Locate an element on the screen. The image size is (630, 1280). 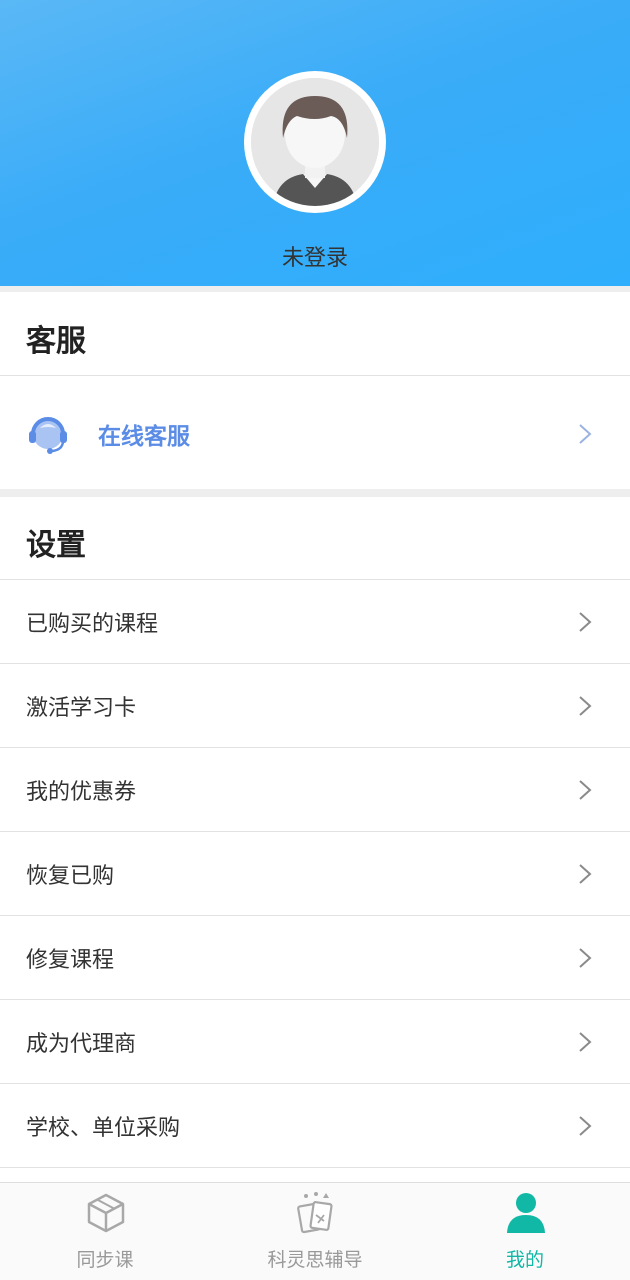
settings-item-label: 恢复已购 is located at coordinates (70, 876).